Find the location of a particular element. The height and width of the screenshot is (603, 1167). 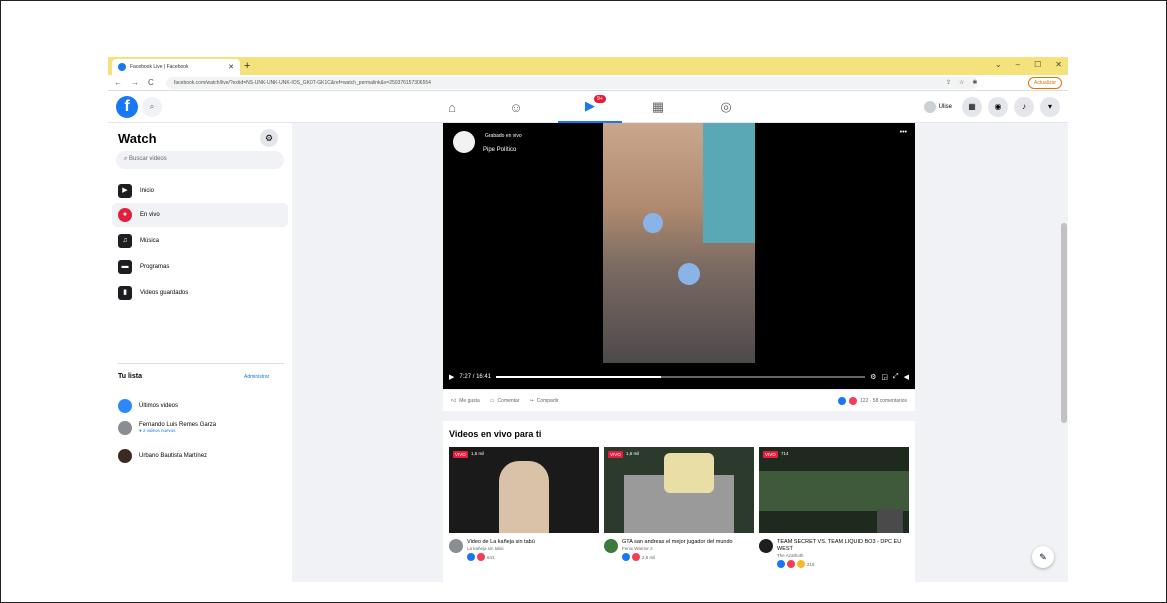

fullscreen-icon: ⤢ is located at coordinates (896, 377).